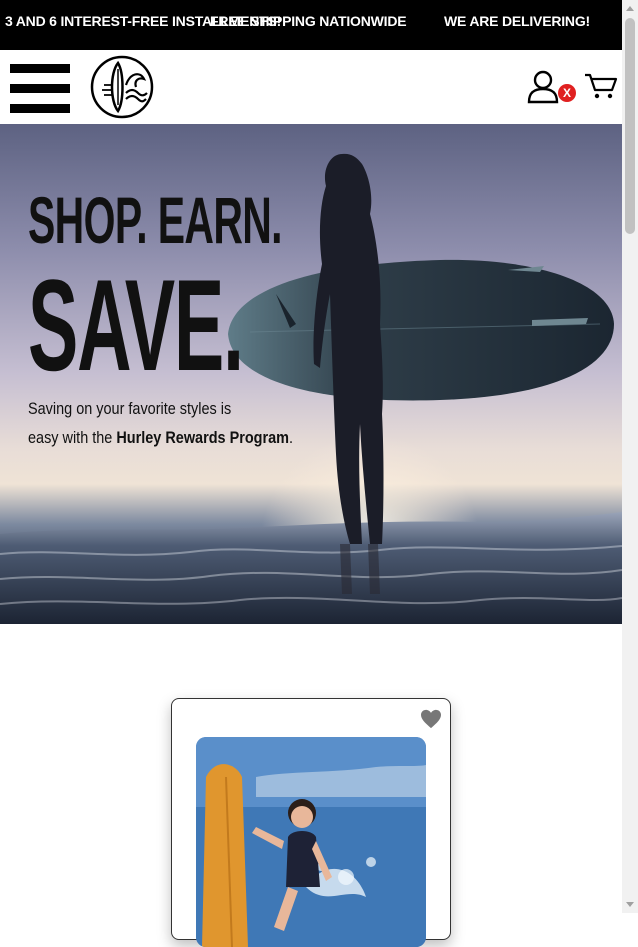 This screenshot has height=947, width=638. I want to click on page-scrollbar, so click(630, 456).